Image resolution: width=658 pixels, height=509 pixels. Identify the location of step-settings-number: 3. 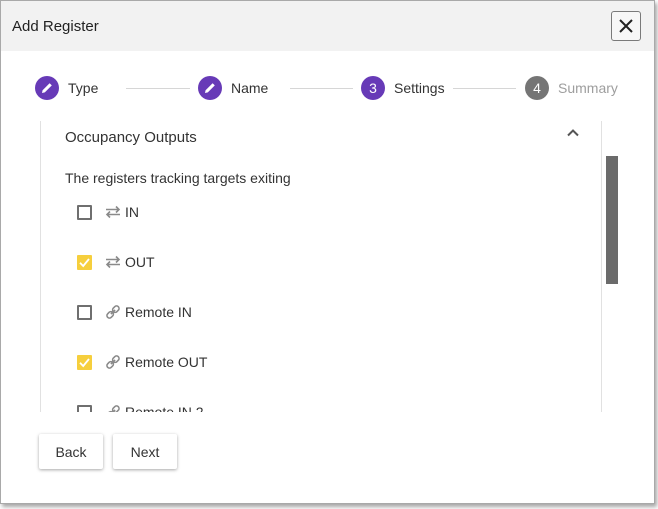
(373, 88).